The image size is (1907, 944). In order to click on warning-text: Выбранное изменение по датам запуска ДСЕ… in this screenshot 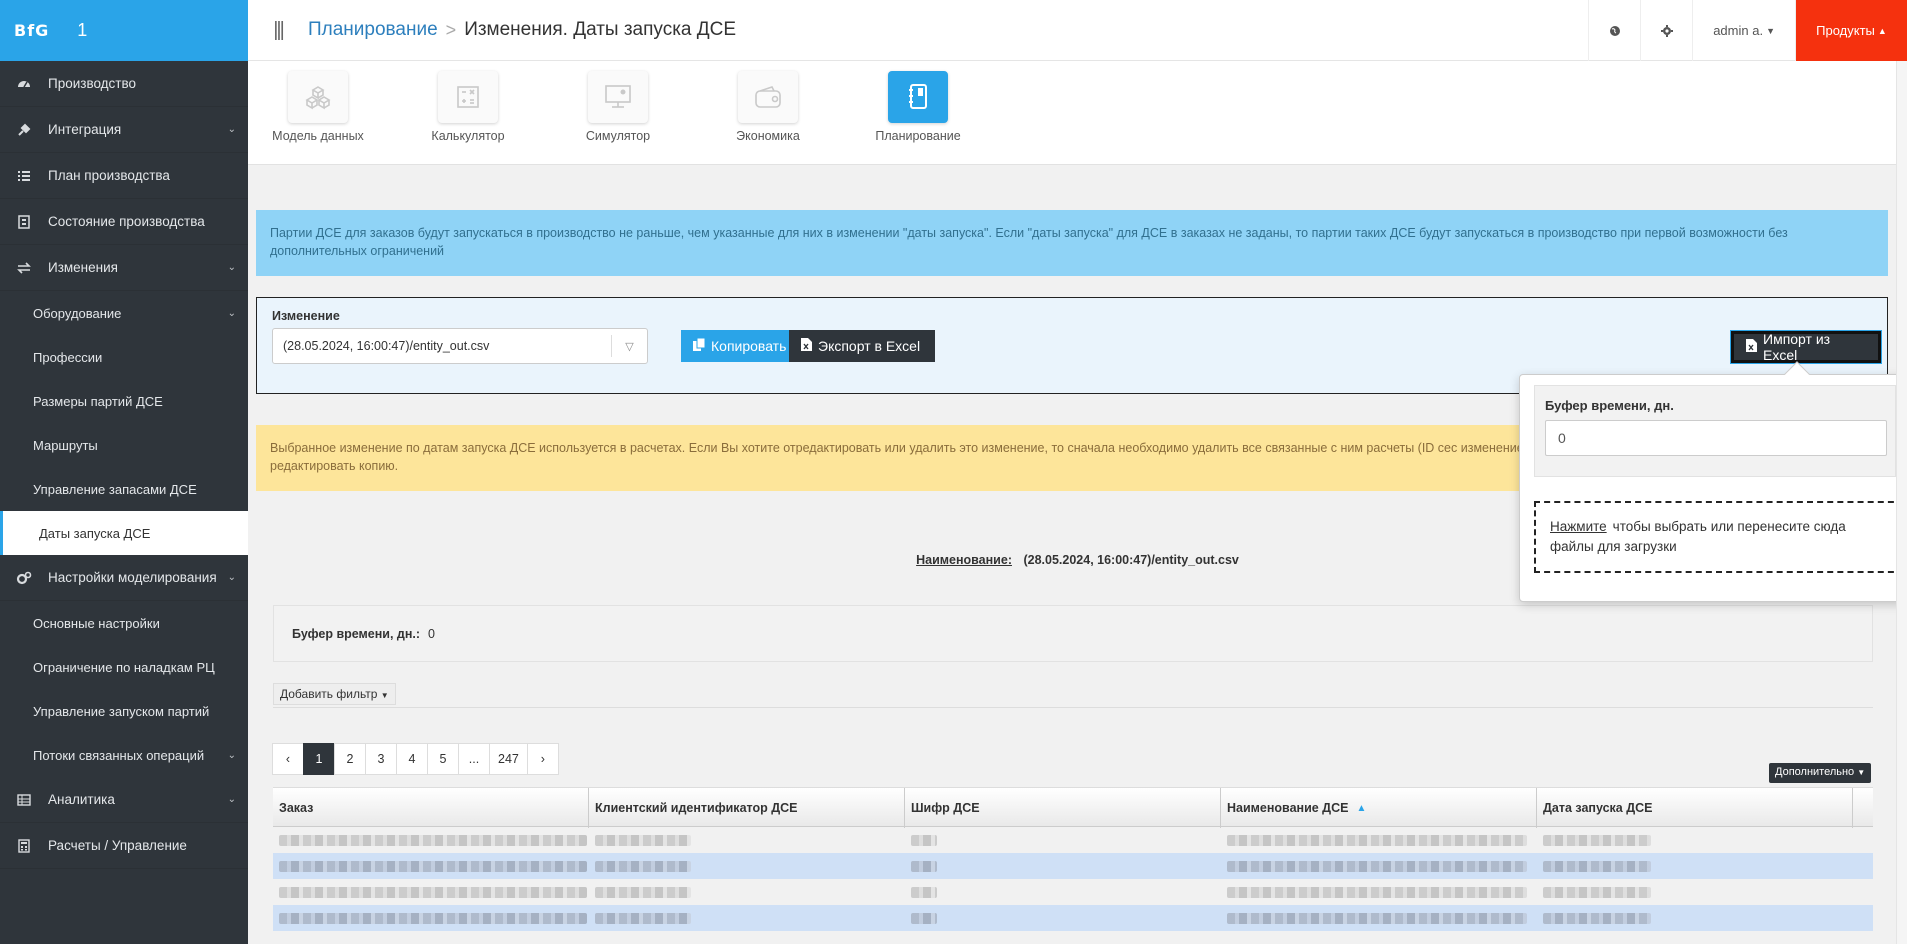, I will do `click(902, 457)`.